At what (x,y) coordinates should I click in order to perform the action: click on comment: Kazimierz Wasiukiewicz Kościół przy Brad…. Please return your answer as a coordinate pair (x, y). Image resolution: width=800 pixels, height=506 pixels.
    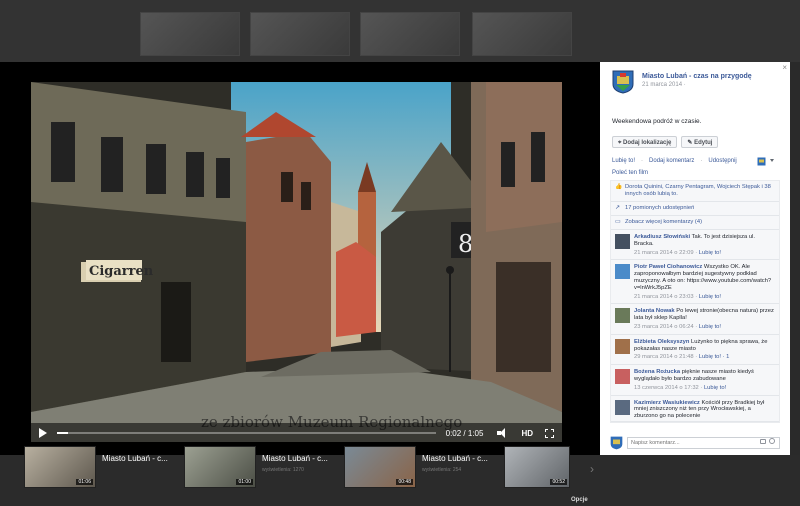
    Looking at the image, I should click on (695, 409).